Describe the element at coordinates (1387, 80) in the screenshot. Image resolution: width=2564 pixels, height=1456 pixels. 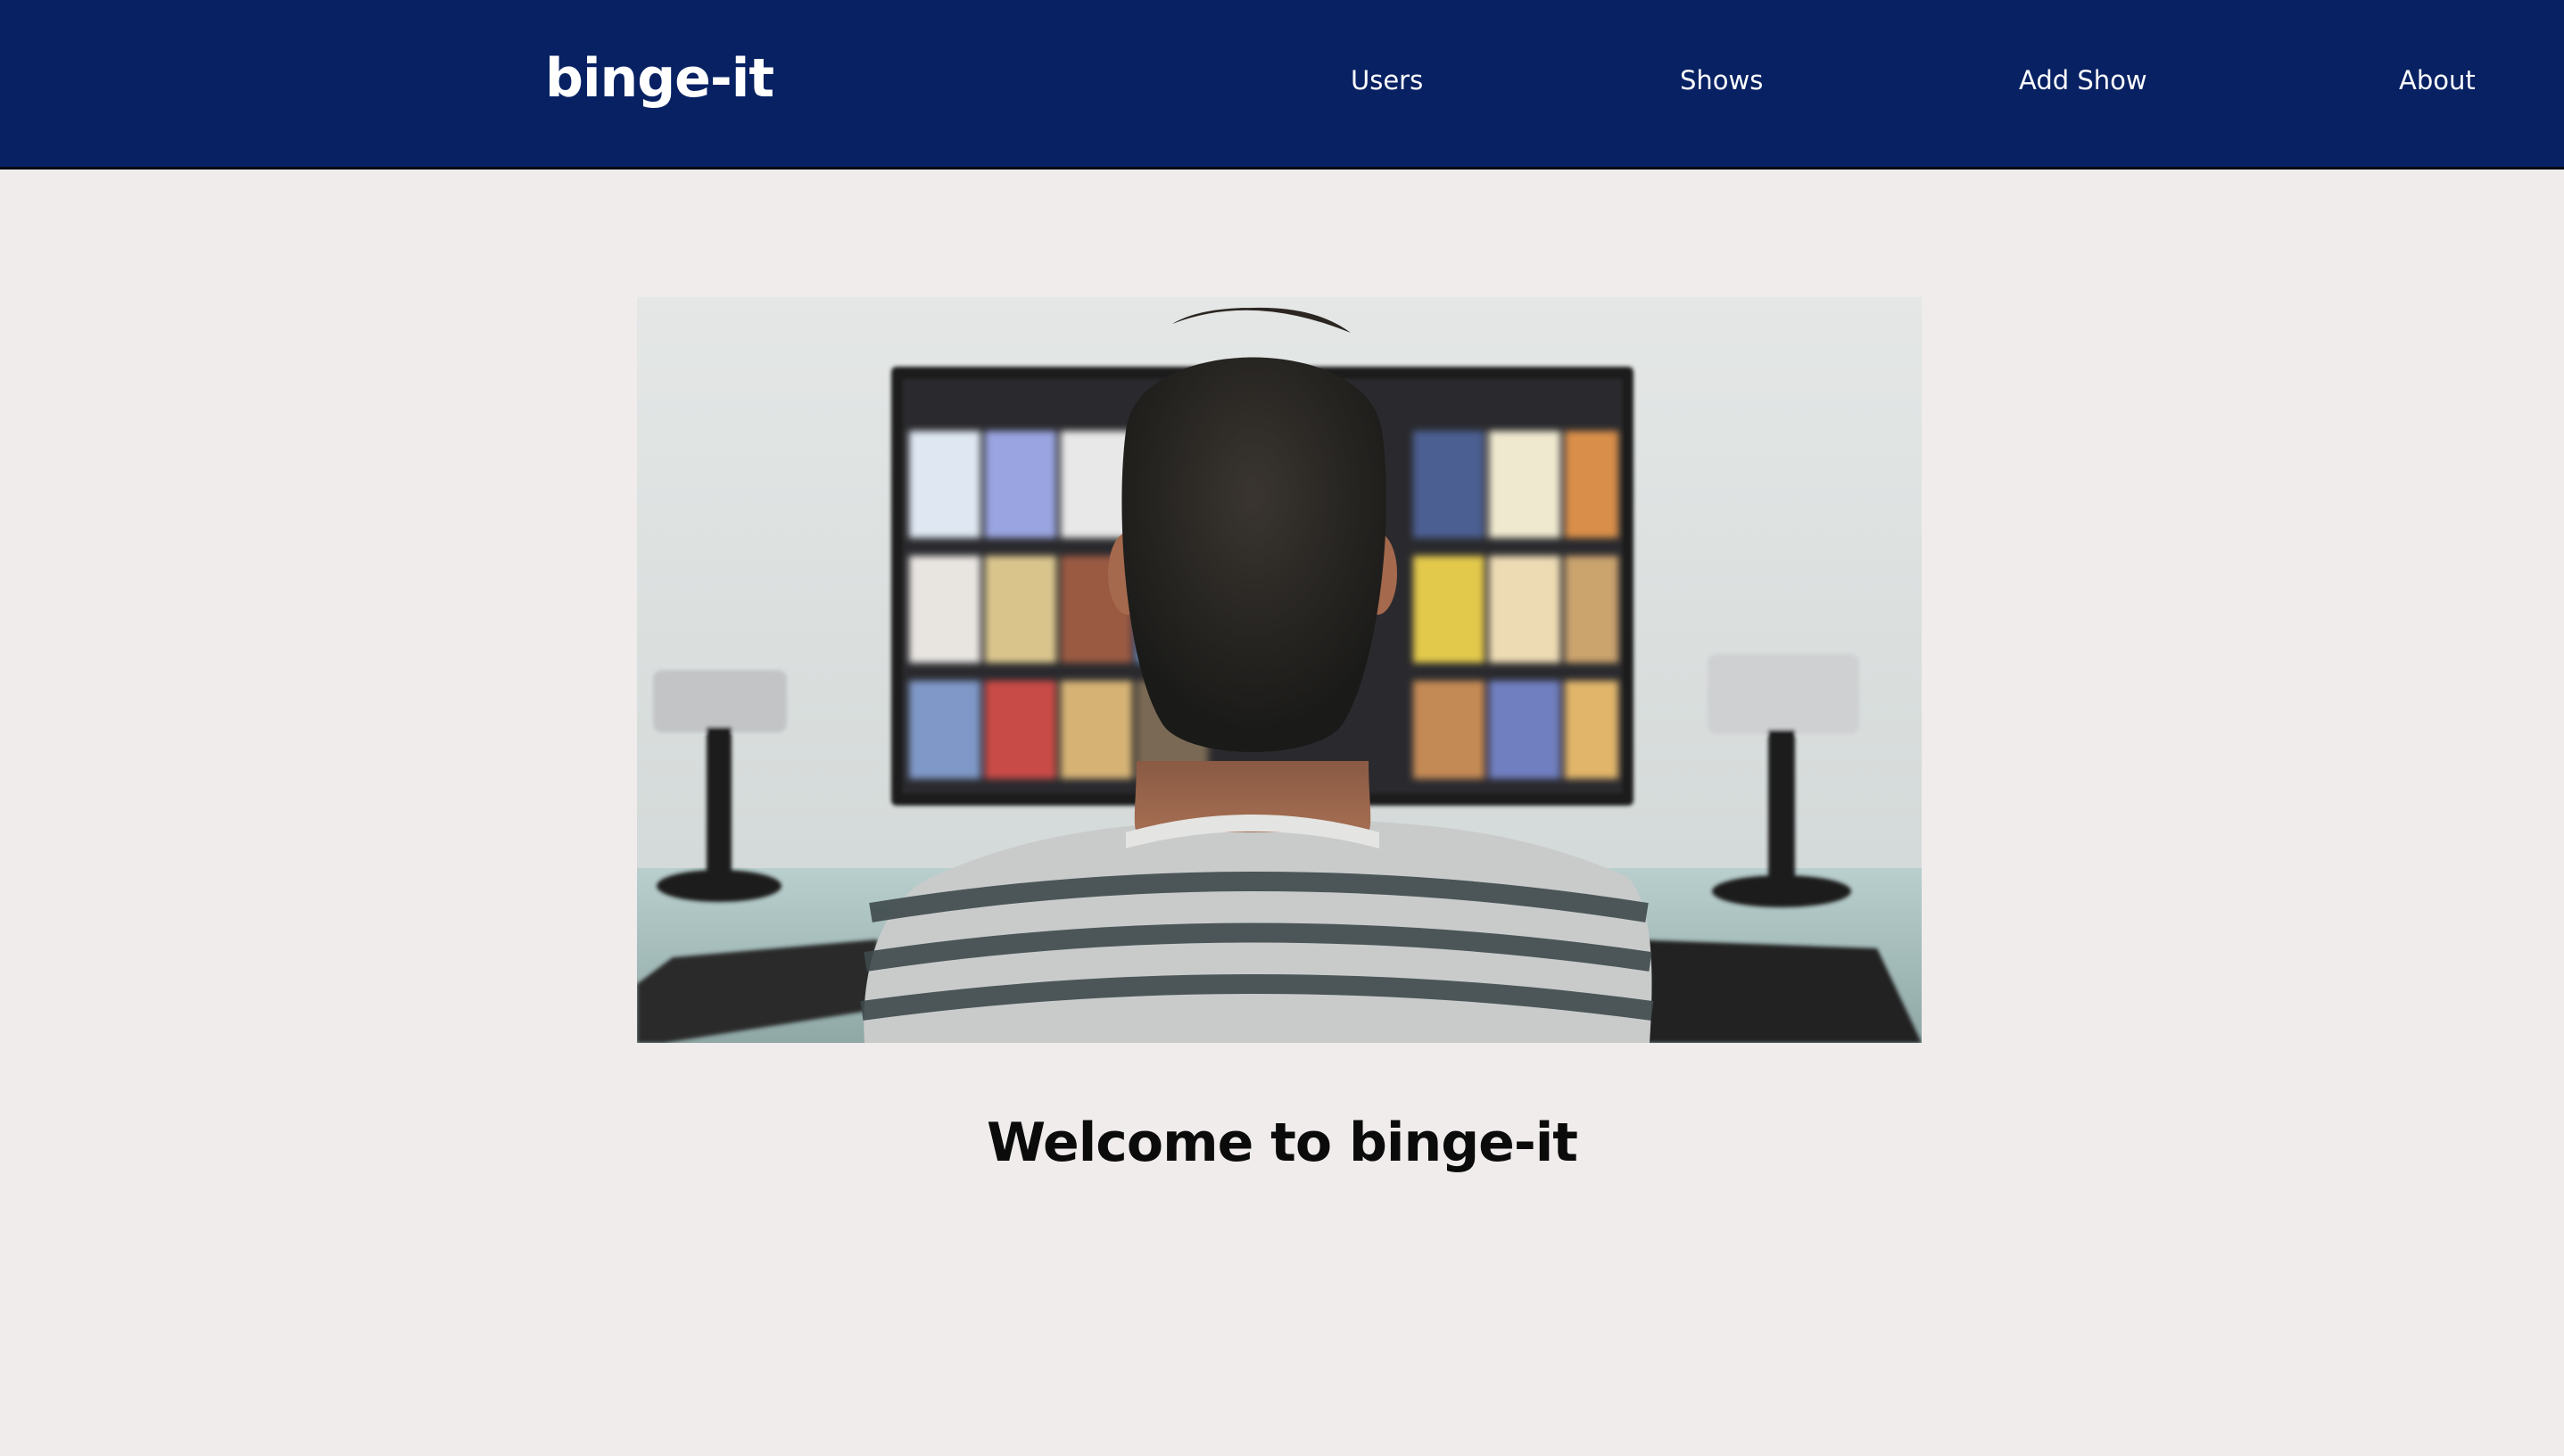
I see `nav-link-users: Users` at that location.